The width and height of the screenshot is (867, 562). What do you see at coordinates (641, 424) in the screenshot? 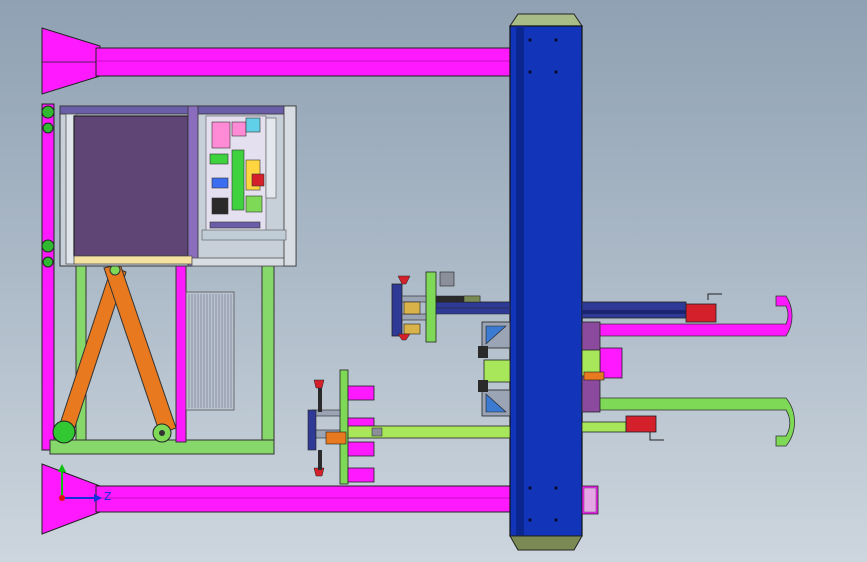
I see `lower-rail-motor` at bounding box center [641, 424].